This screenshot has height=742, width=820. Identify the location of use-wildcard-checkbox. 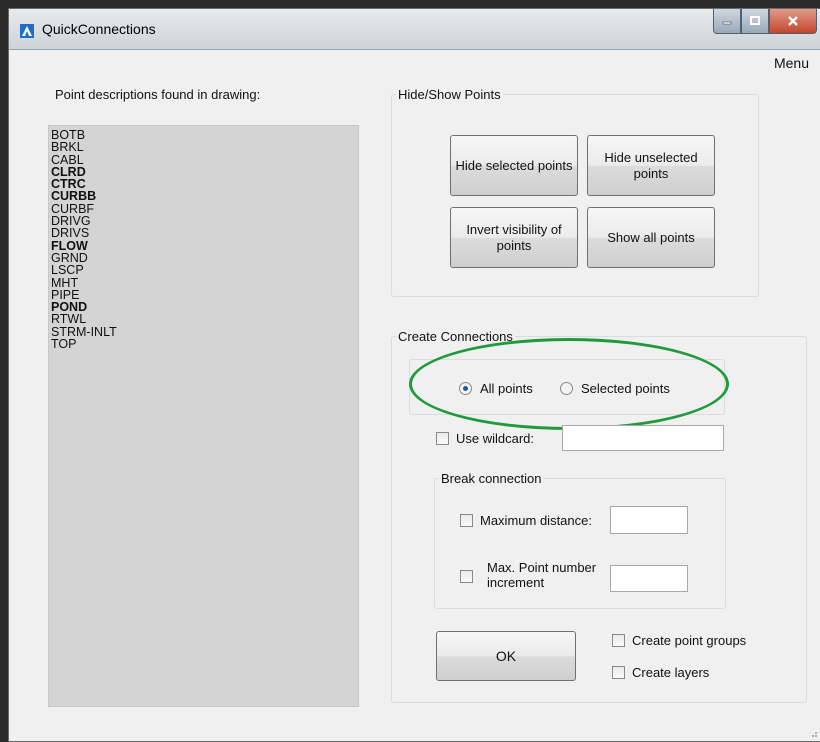
(442, 438).